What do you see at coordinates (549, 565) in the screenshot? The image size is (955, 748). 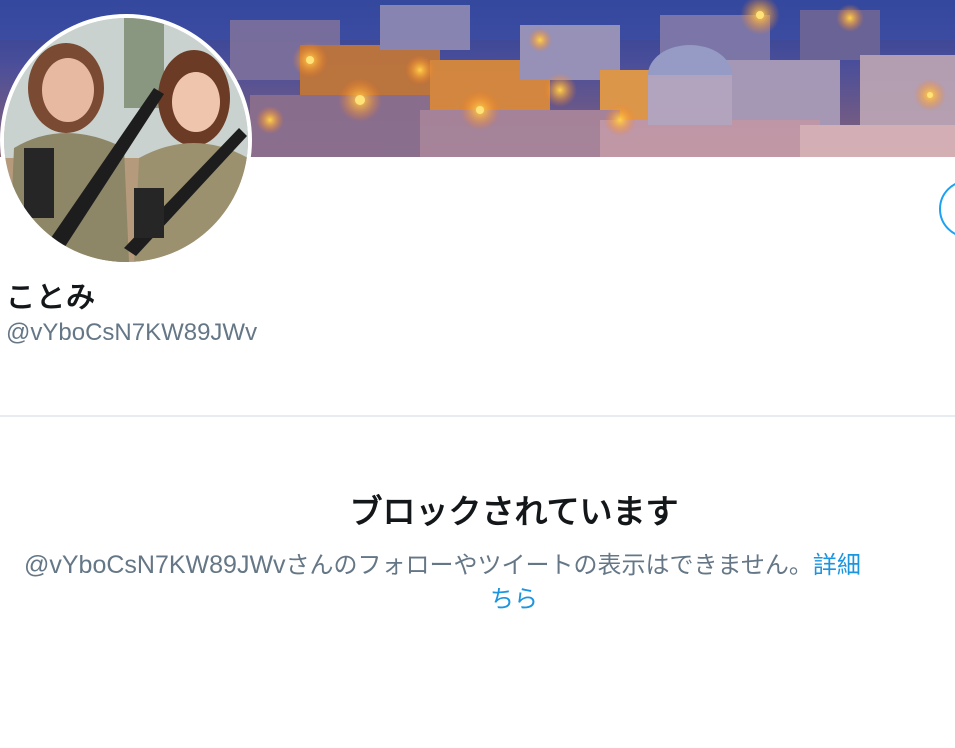 I see `blocked-message: さんのフォローやツイートの表示はできません。` at bounding box center [549, 565].